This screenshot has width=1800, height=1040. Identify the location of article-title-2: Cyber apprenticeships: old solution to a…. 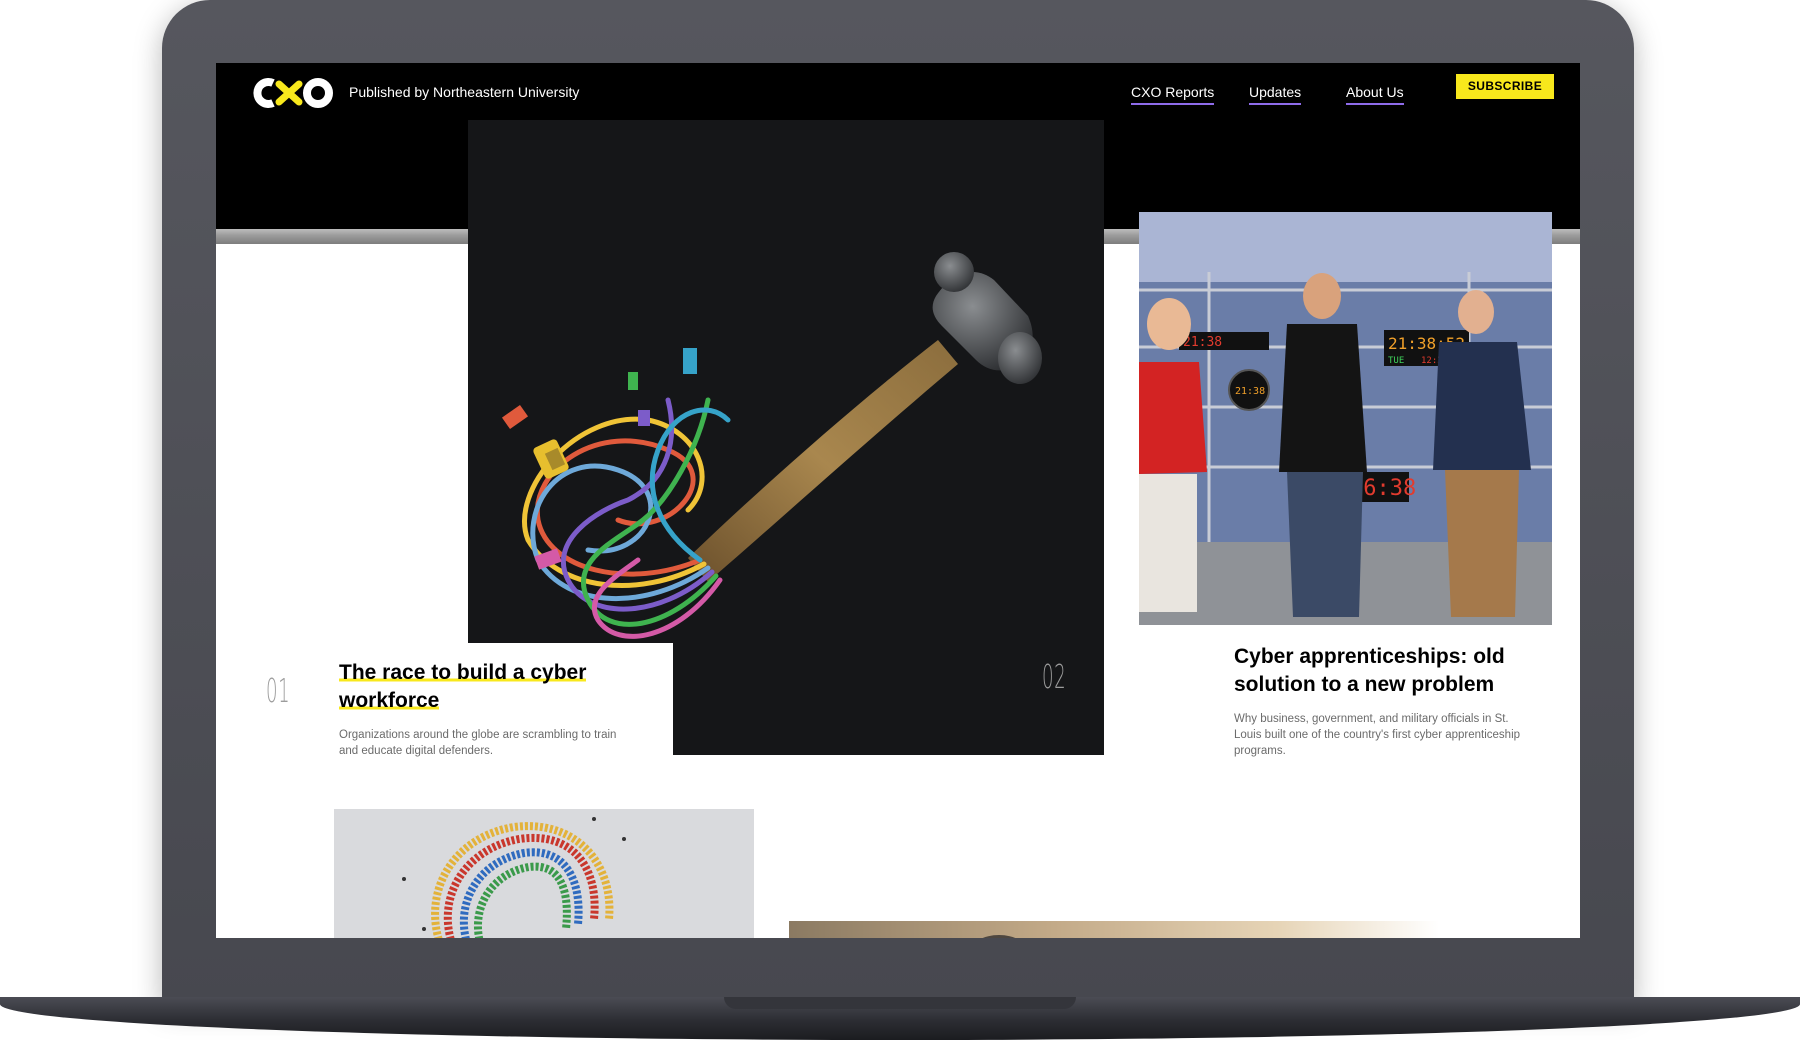
(1389, 671).